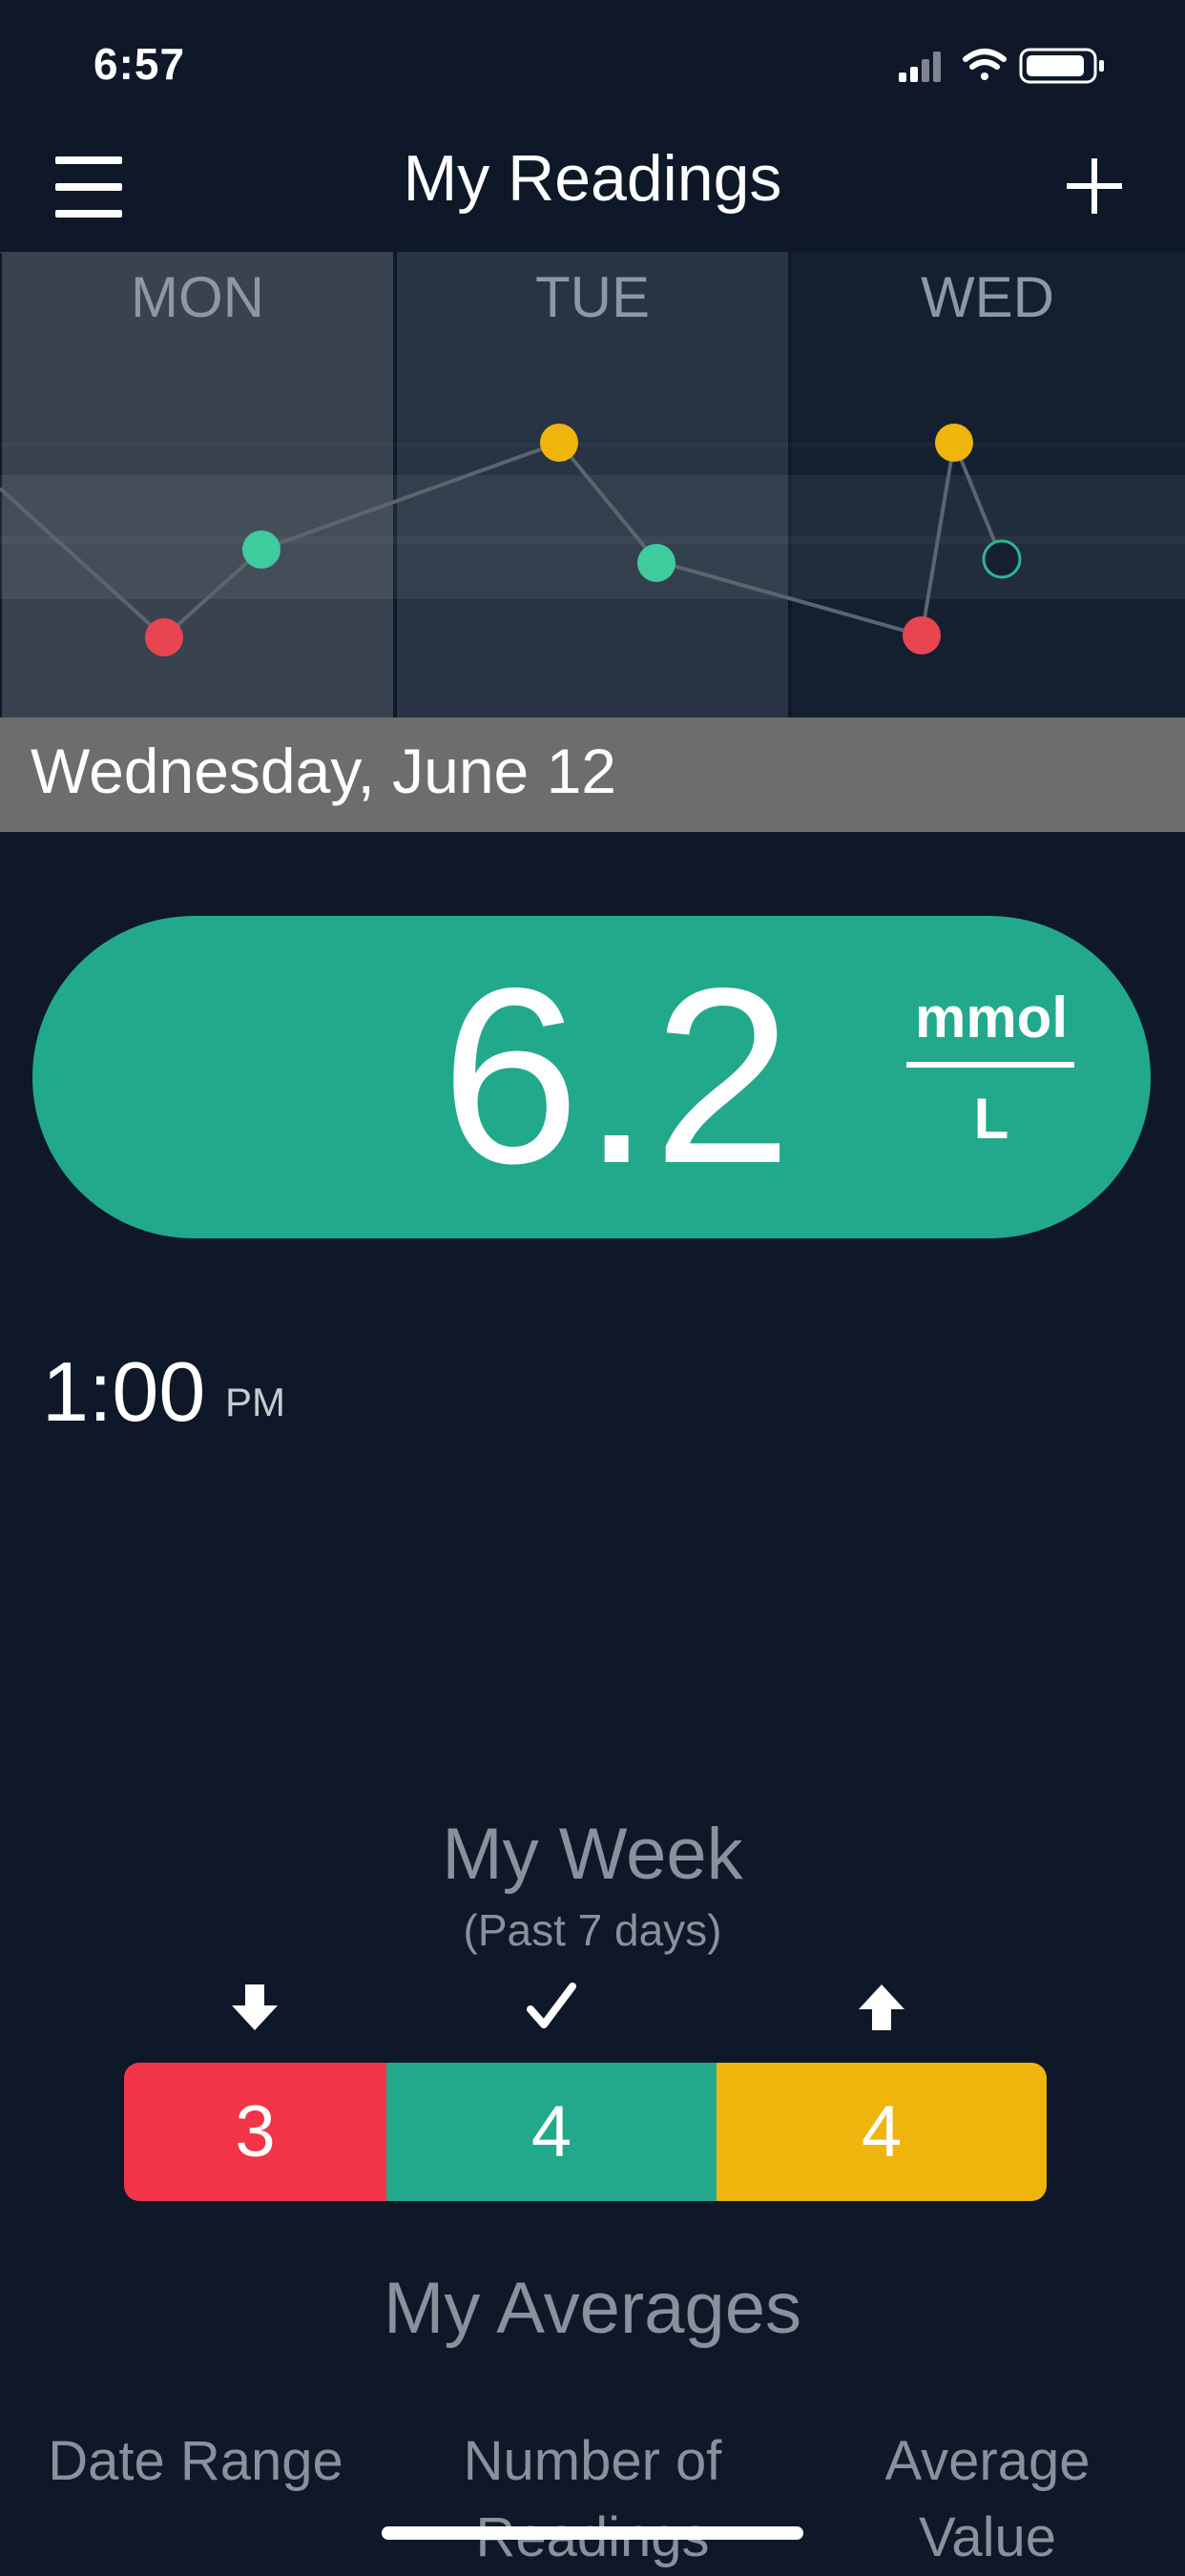  What do you see at coordinates (592, 1930) in the screenshot?
I see `my-week-subtitle: (Past 7 days)` at bounding box center [592, 1930].